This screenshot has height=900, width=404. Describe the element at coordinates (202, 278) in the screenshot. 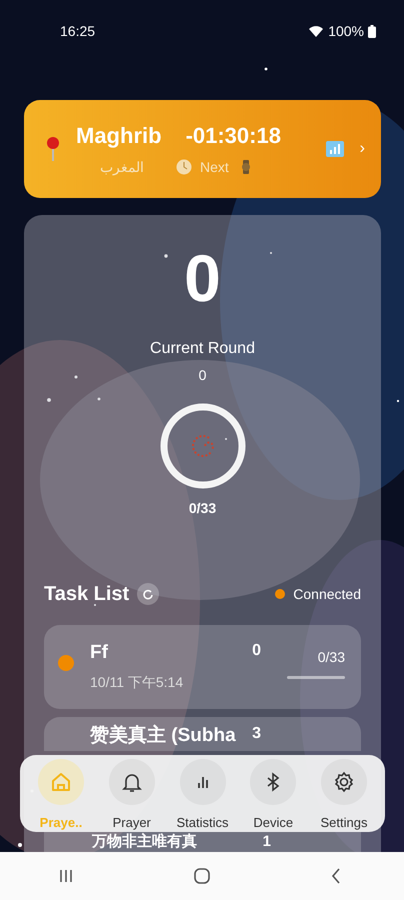

I see `count-value: 0` at that location.